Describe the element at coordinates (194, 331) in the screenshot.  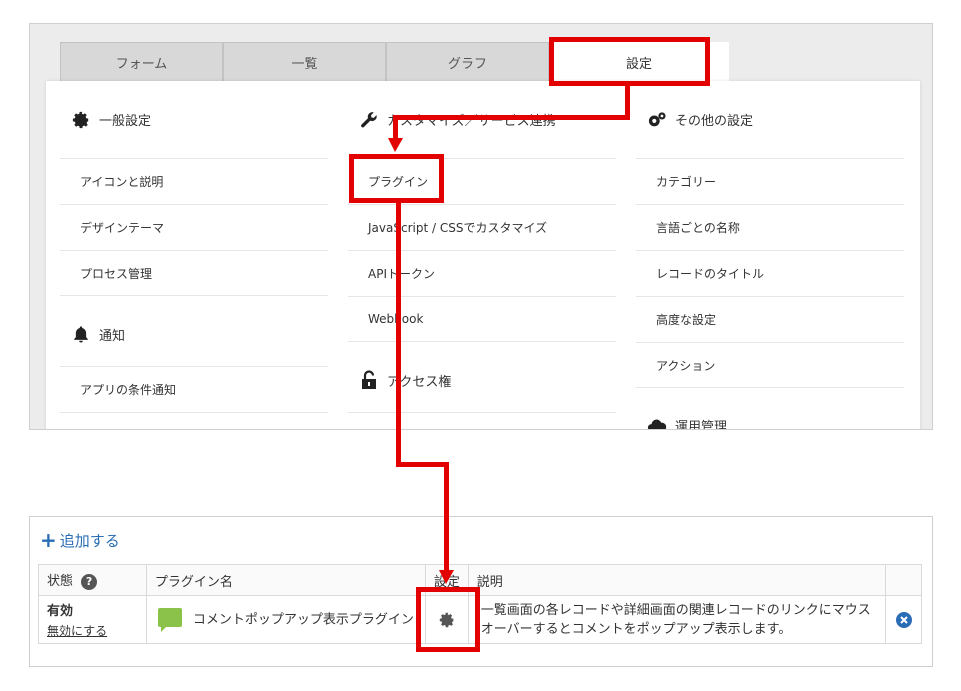
I see `notification-heading: 通知` at that location.